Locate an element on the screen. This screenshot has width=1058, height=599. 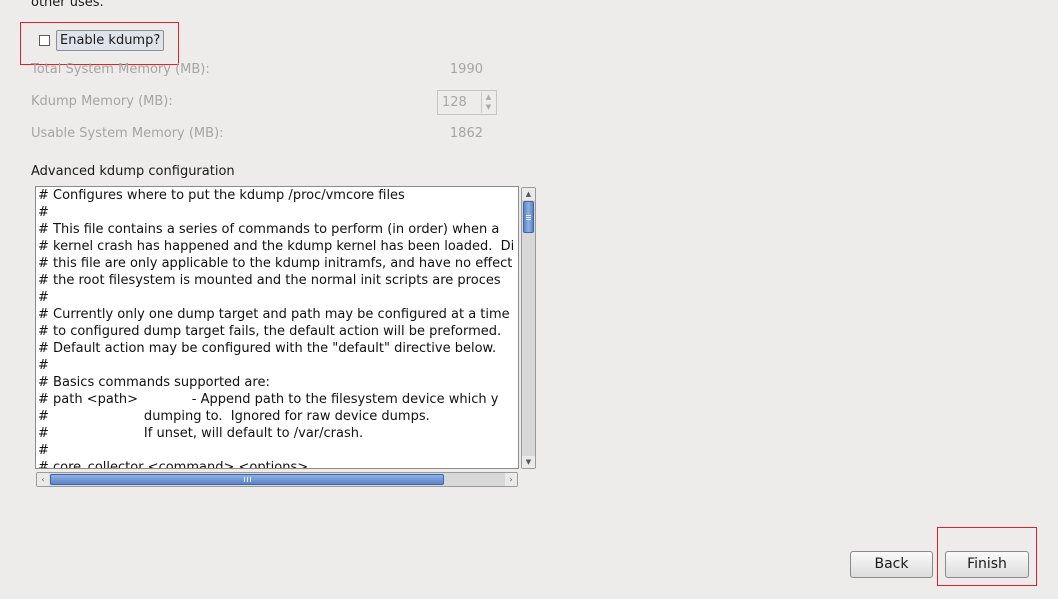
horizontal-scrollbar: ‹ › is located at coordinates (277, 479).